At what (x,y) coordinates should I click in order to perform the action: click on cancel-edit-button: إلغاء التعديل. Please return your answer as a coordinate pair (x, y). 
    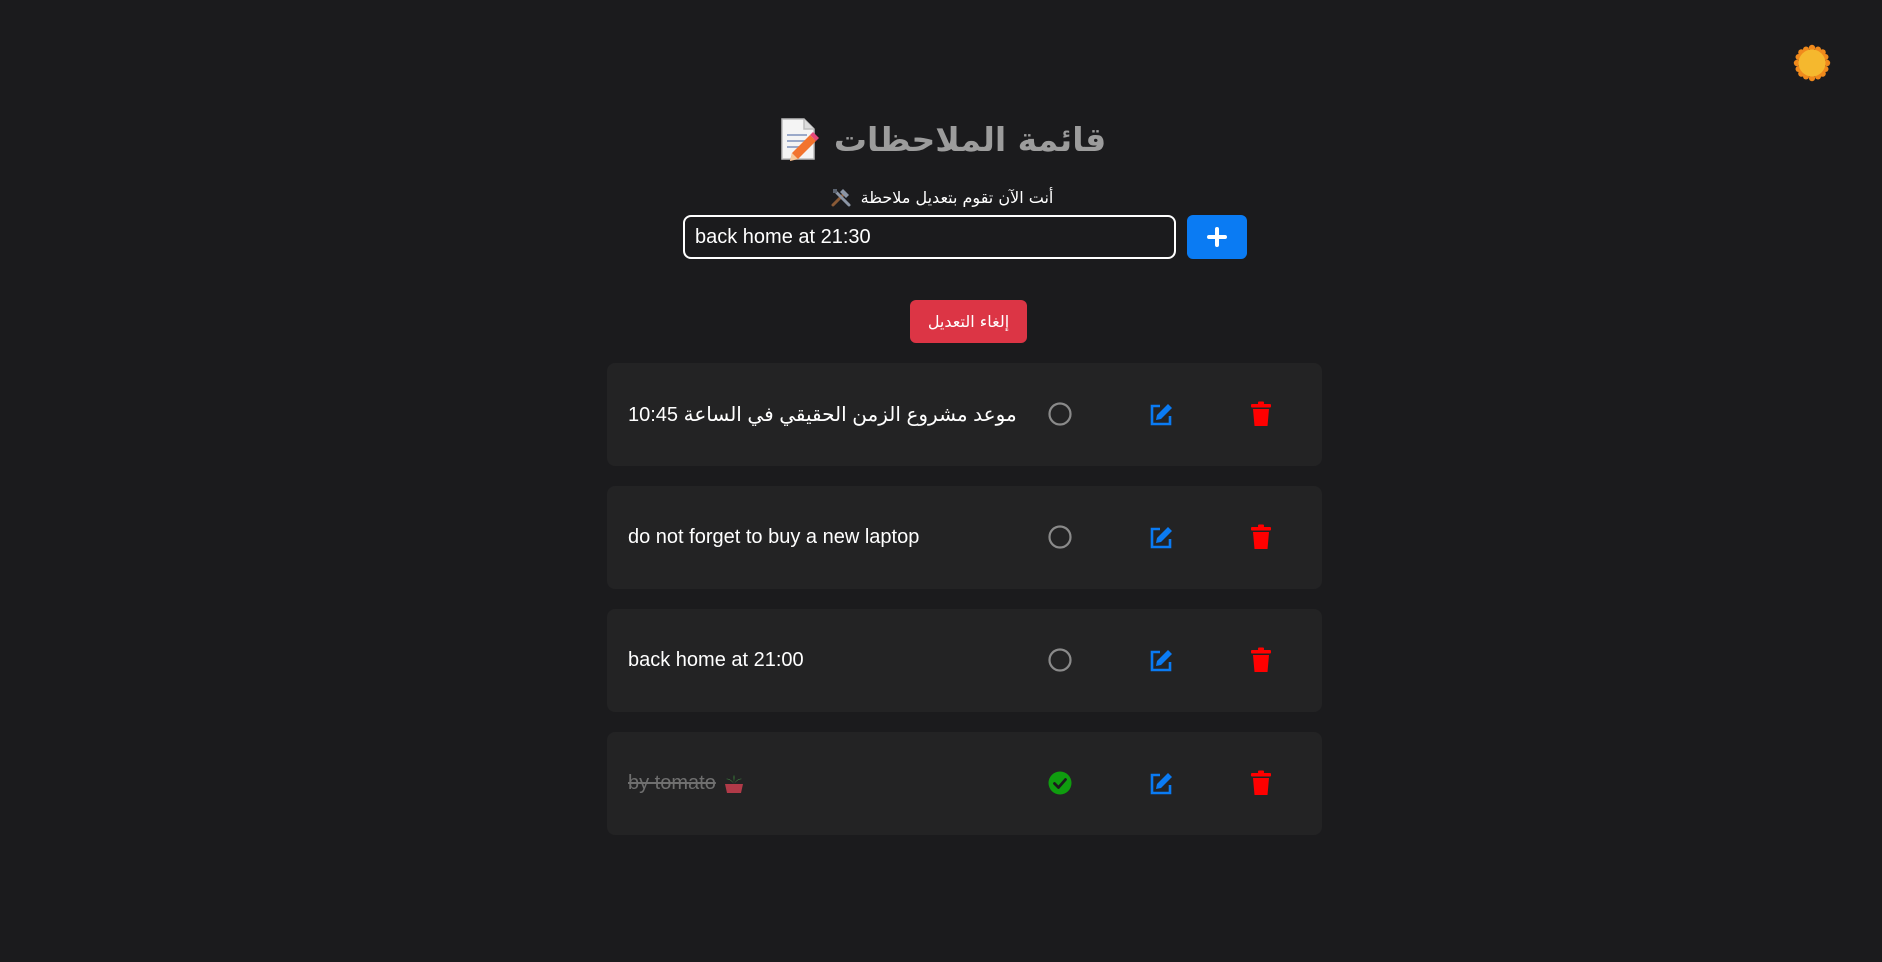
    Looking at the image, I should click on (968, 321).